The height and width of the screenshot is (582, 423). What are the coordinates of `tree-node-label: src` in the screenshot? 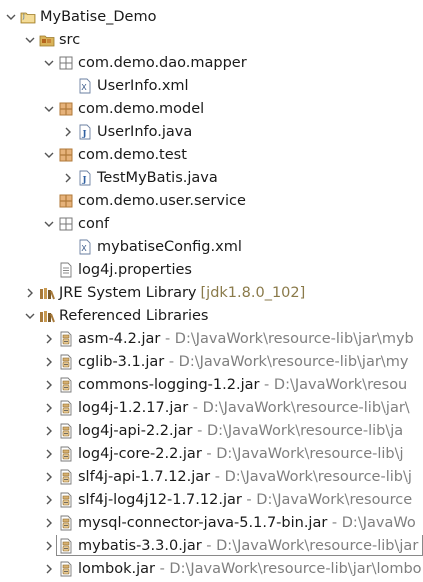 It's located at (69, 40).